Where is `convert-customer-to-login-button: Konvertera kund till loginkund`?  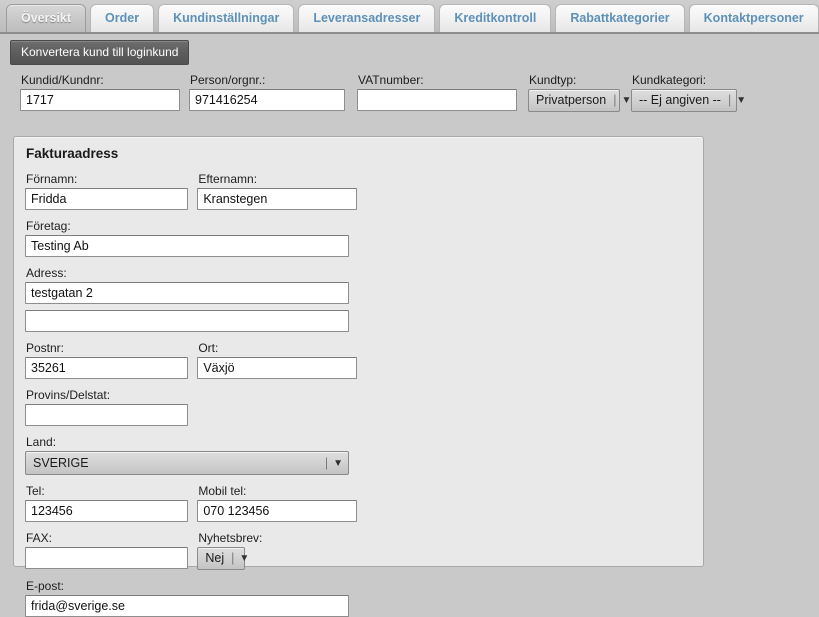
convert-customer-to-login-button: Konvertera kund till loginkund is located at coordinates (100, 52).